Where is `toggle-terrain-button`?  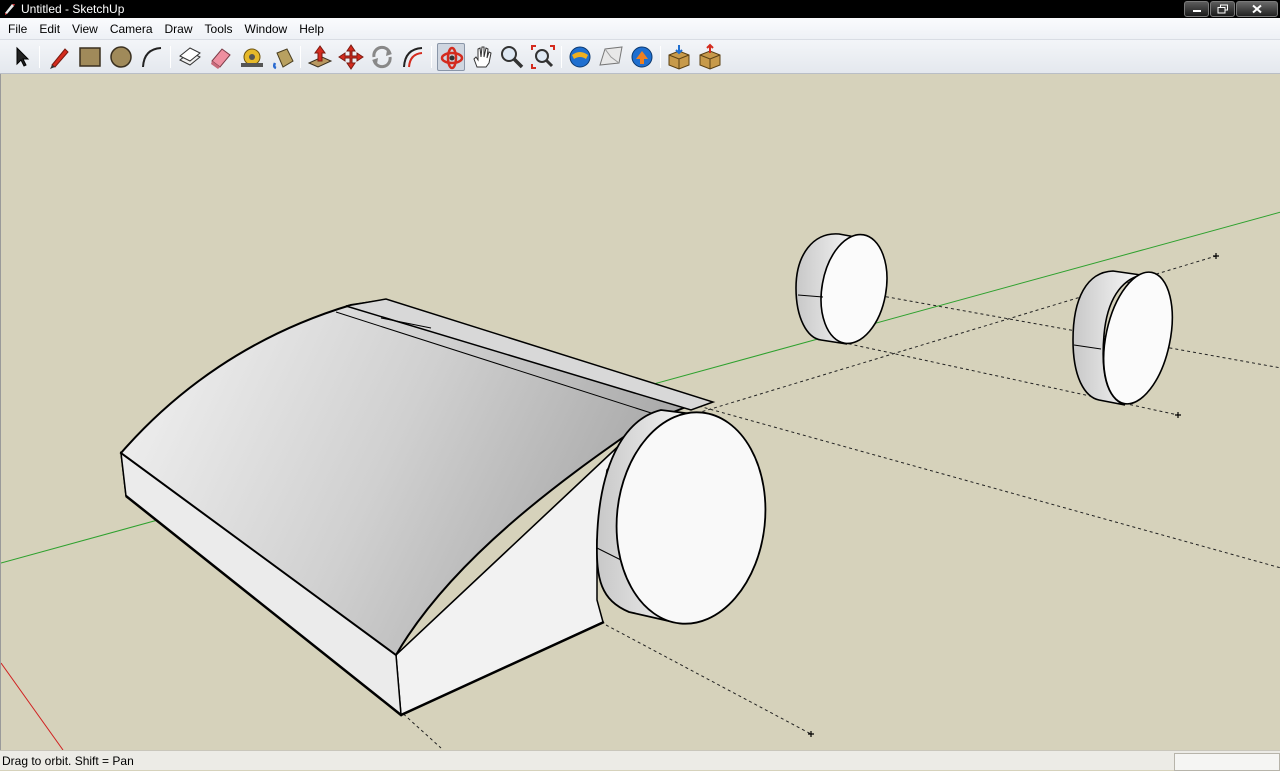
toggle-terrain-button is located at coordinates (611, 57).